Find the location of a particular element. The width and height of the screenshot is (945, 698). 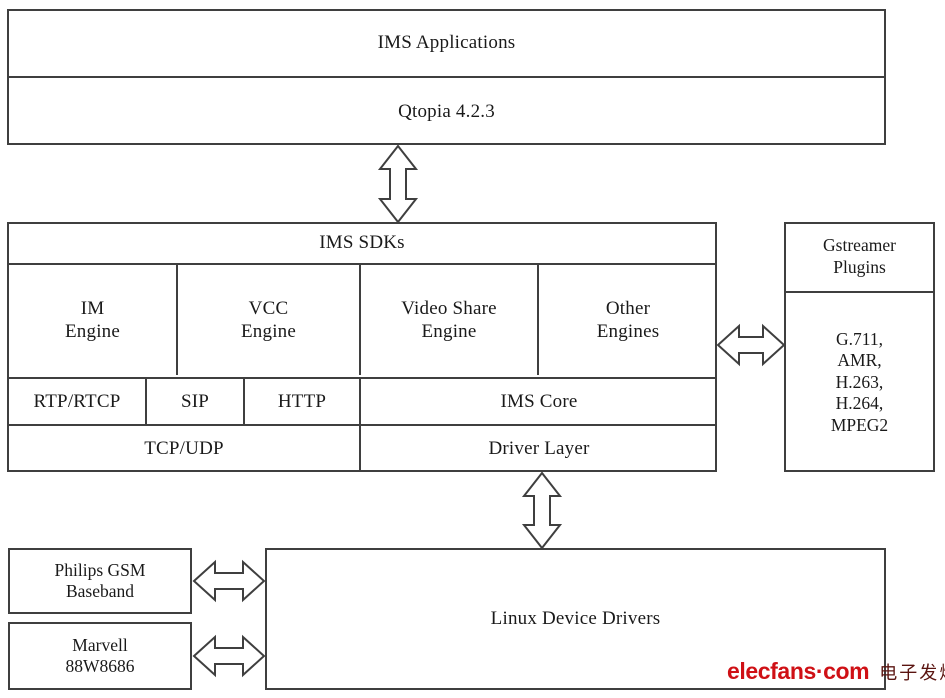

transport-tcp-udp-label: TCP/UDP is located at coordinates (184, 449).